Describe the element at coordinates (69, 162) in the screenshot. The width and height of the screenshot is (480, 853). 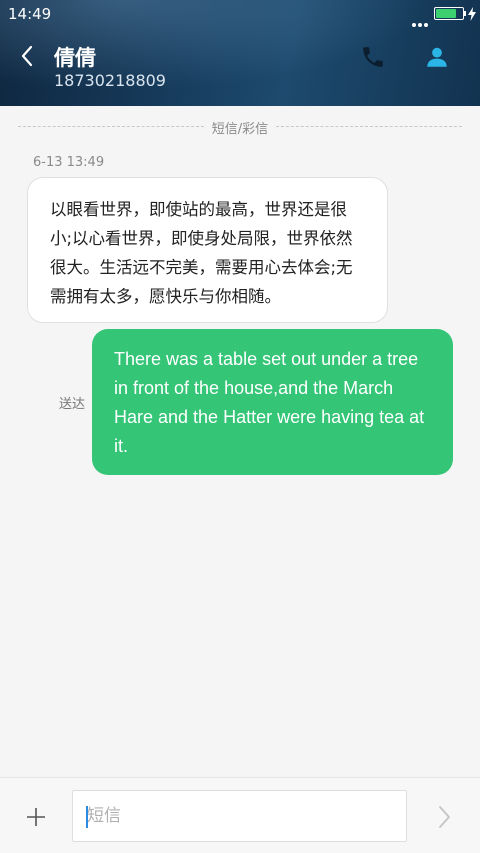
I see `message-timestamp: 6-13 13:49` at that location.